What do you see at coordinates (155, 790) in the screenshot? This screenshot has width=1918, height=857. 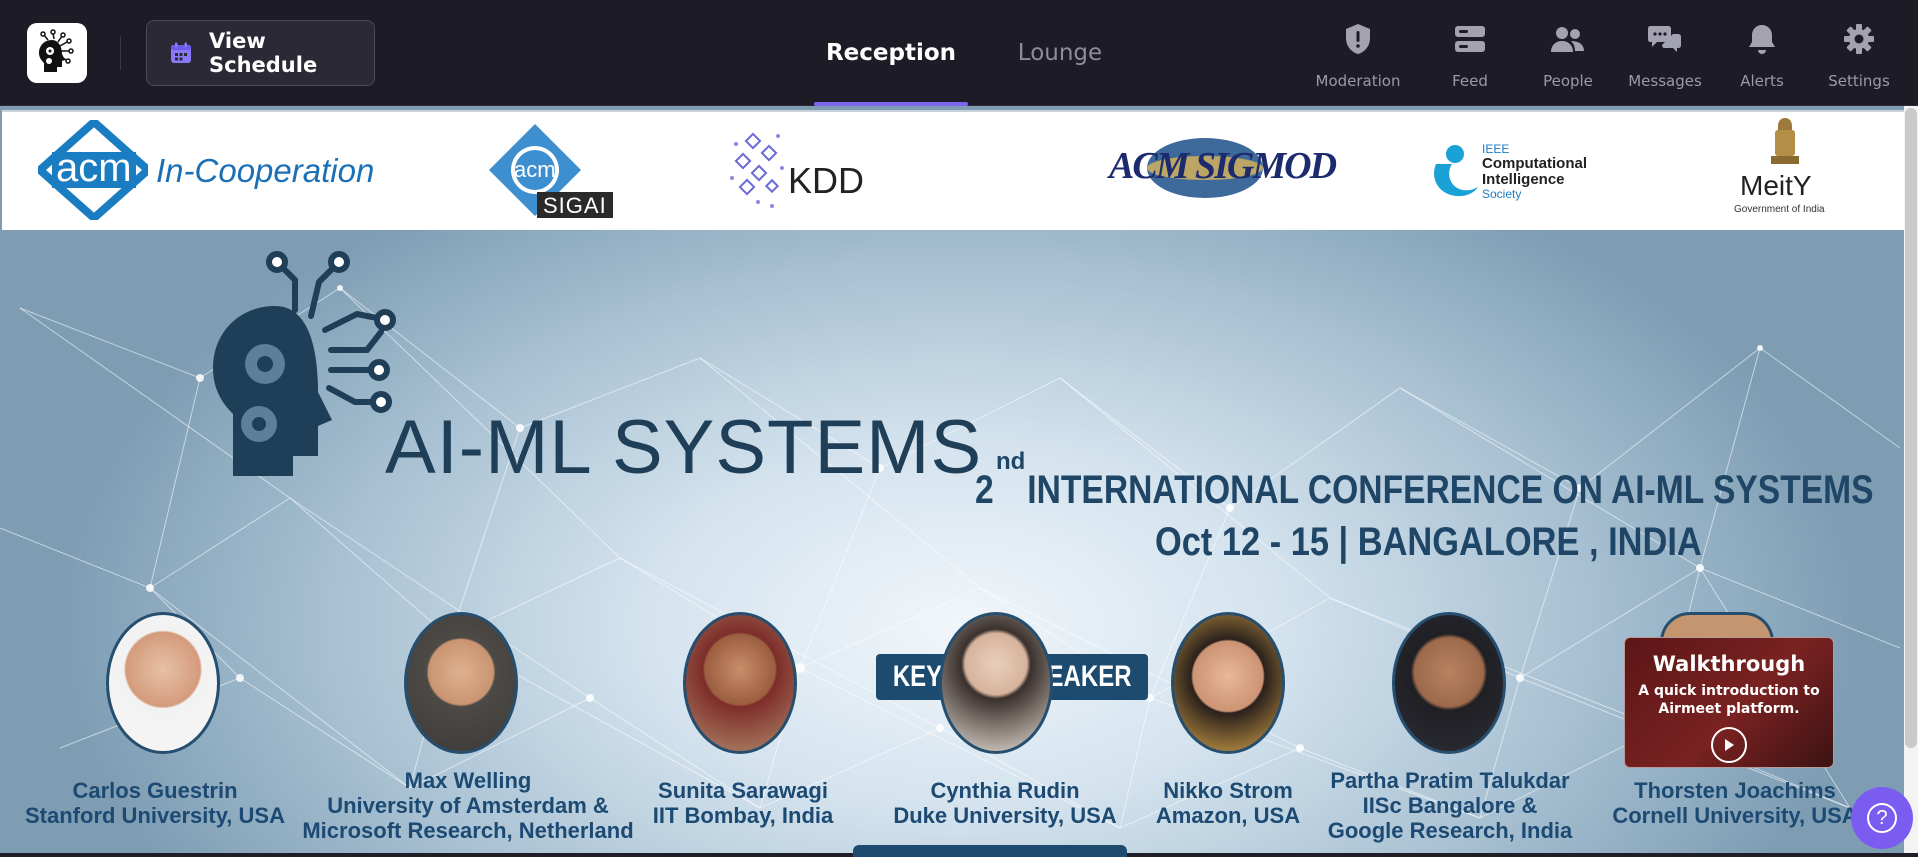 I see `speaker-name: Carlos Guestrin` at bounding box center [155, 790].